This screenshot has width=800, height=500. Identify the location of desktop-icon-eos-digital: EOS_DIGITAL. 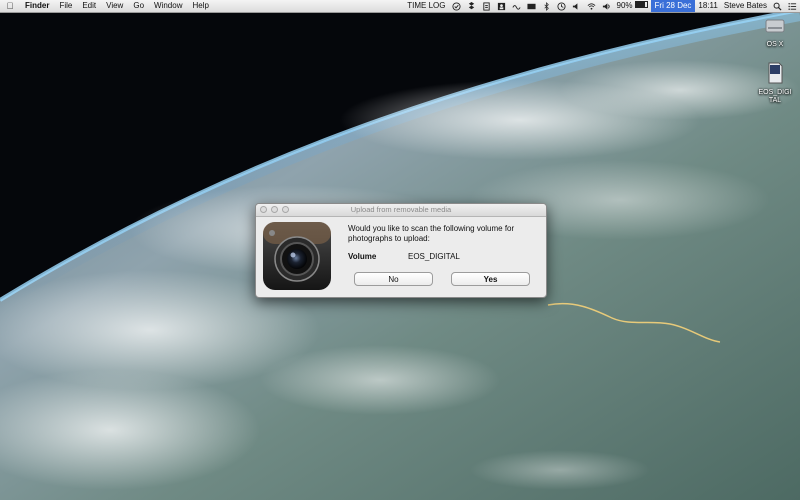
(775, 83).